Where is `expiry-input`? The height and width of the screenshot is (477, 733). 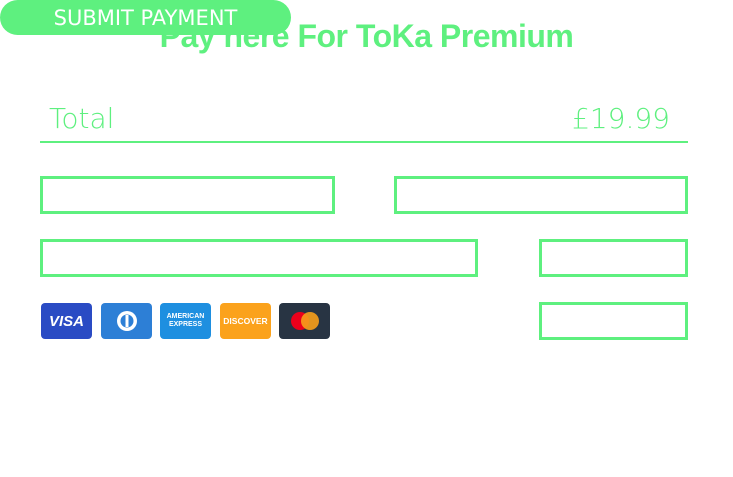 expiry-input is located at coordinates (613, 258).